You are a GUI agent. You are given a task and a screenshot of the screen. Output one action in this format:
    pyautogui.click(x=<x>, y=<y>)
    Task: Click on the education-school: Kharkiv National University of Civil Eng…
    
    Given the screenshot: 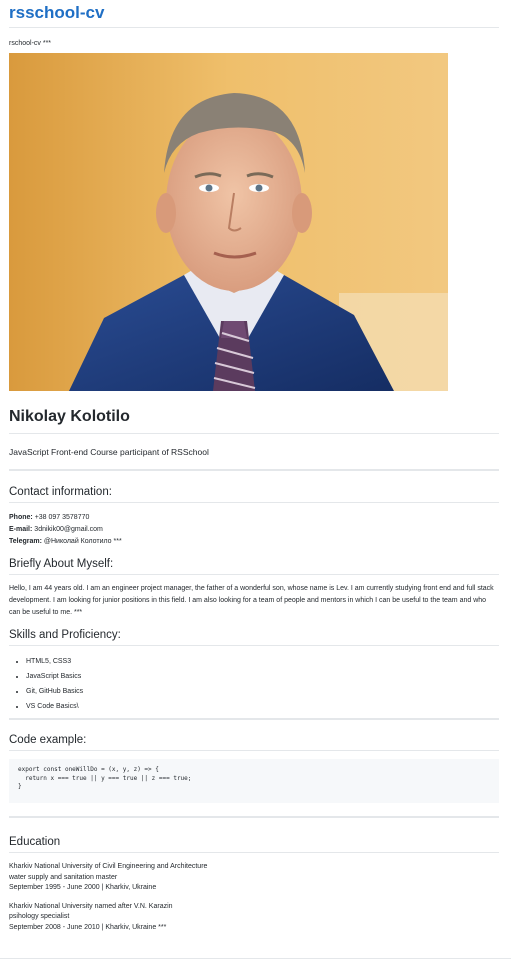 What is the action you would take?
    pyautogui.click(x=108, y=866)
    